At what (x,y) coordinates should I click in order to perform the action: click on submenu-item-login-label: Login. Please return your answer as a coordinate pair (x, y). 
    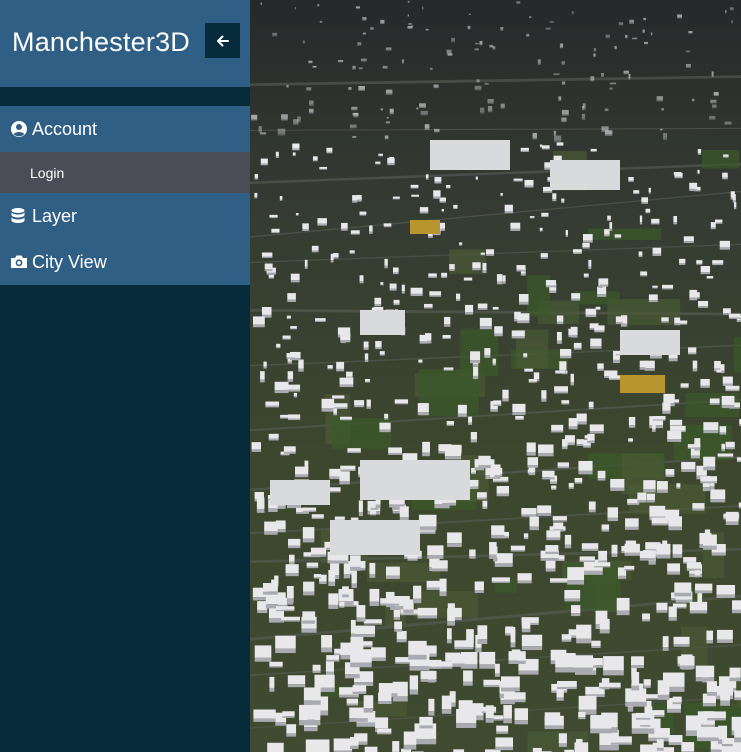
    Looking at the image, I should click on (47, 172).